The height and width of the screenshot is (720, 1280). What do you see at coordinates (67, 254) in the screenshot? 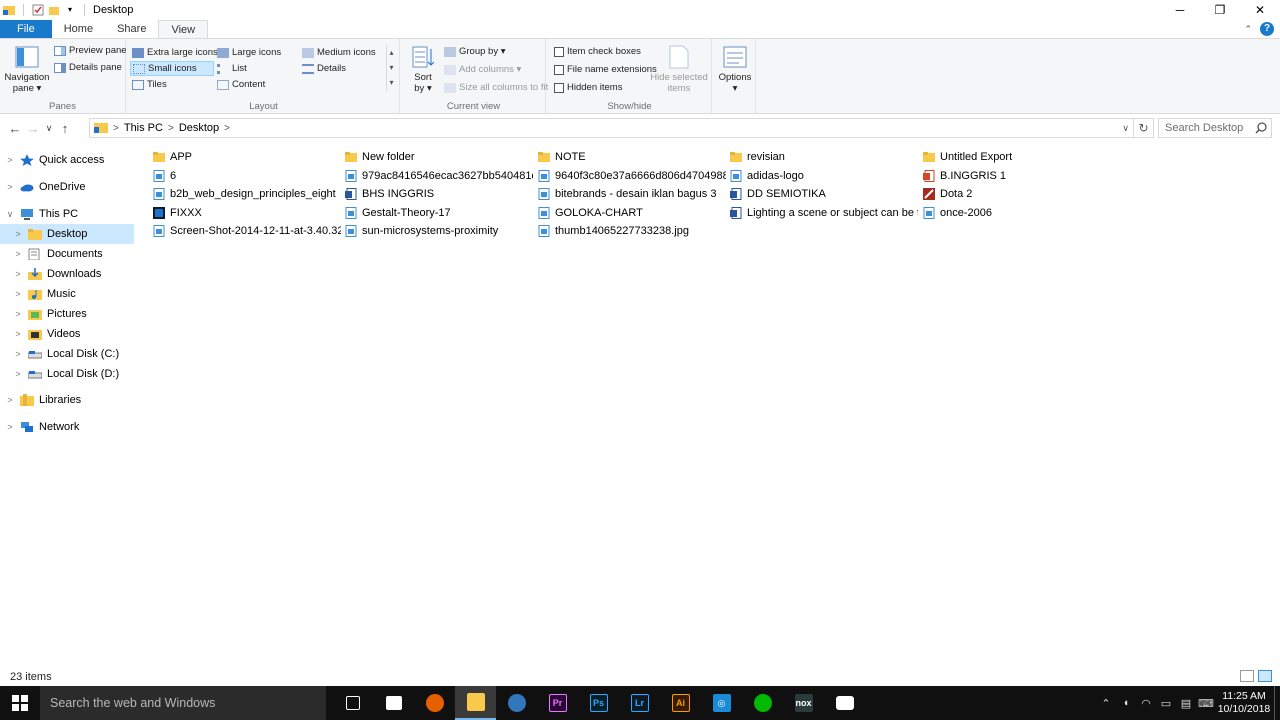
I see `nav-item-documents: > Documents` at bounding box center [67, 254].